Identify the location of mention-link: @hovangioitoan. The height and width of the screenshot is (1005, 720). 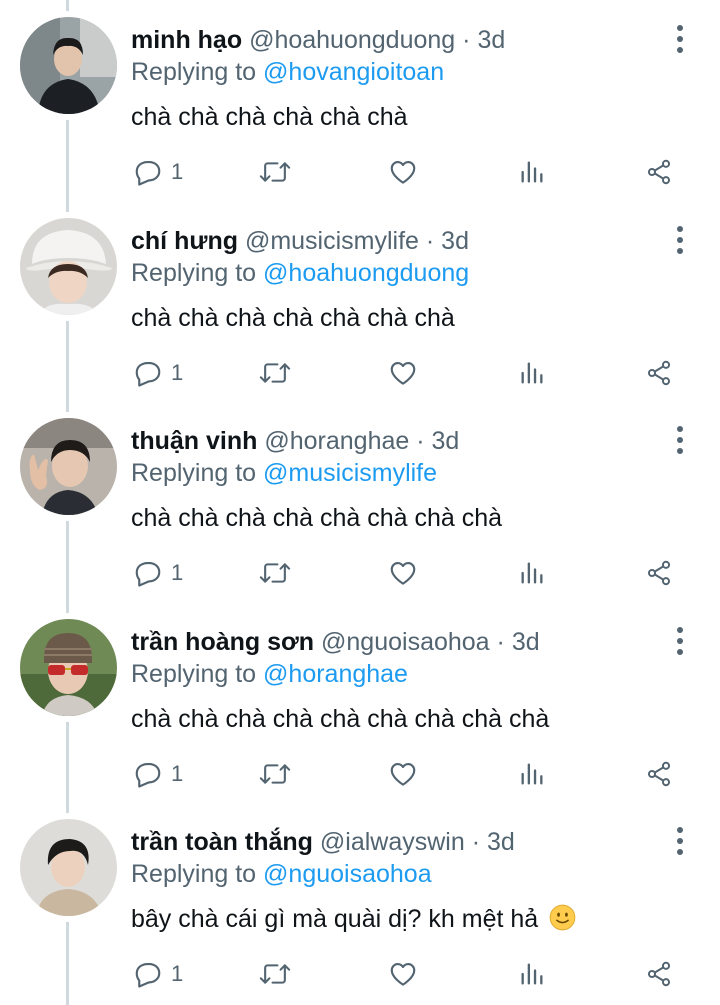
(353, 72).